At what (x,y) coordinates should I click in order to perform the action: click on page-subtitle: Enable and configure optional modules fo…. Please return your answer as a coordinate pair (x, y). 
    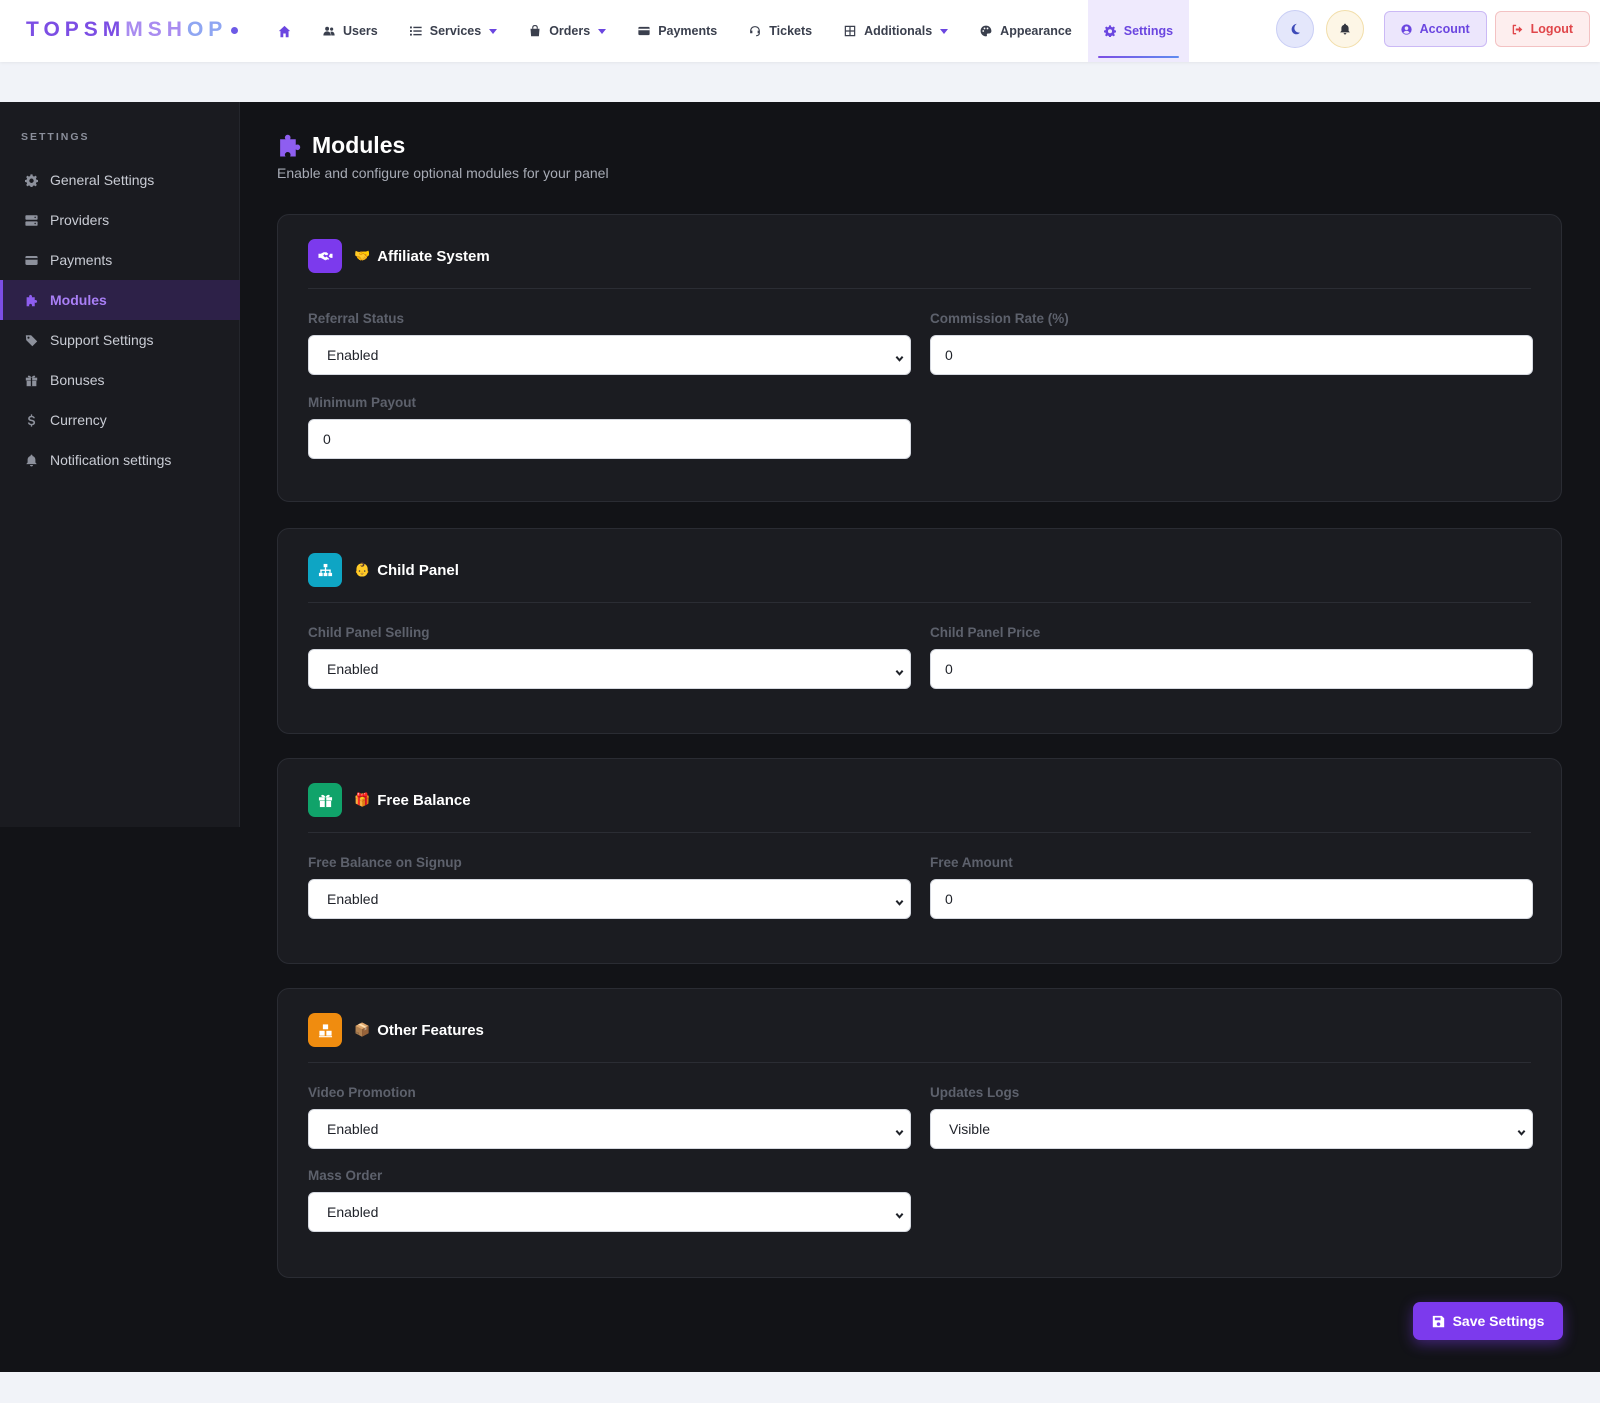
    Looking at the image, I should click on (443, 173).